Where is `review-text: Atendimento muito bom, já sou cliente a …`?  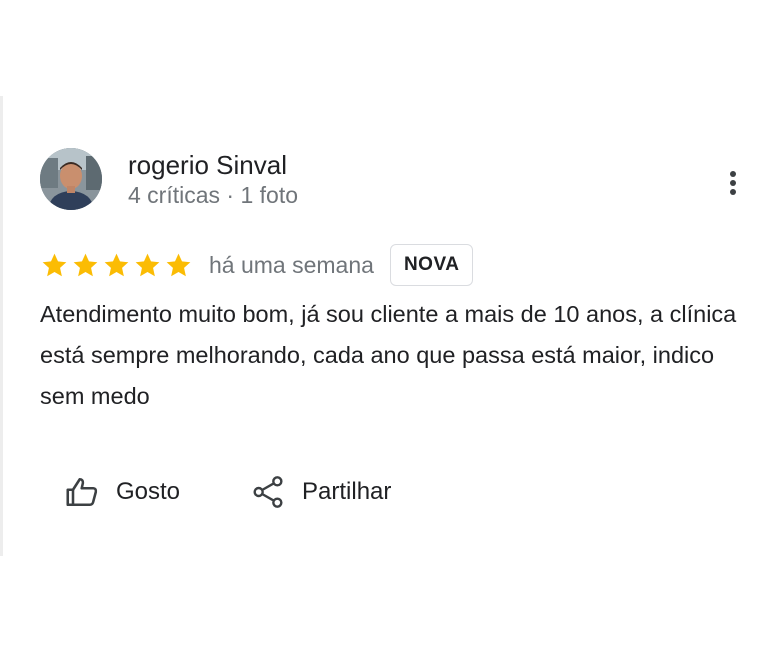 review-text: Atendimento muito bom, já sou cliente a … is located at coordinates (388, 355).